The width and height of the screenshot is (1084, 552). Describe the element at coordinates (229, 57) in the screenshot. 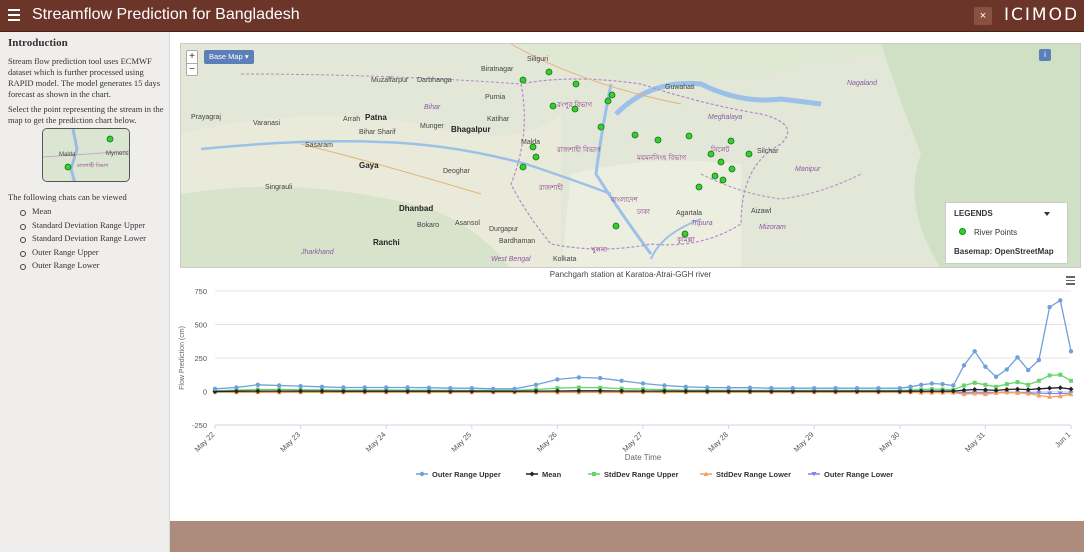

I see `base-map-button: Base Map ▾` at that location.